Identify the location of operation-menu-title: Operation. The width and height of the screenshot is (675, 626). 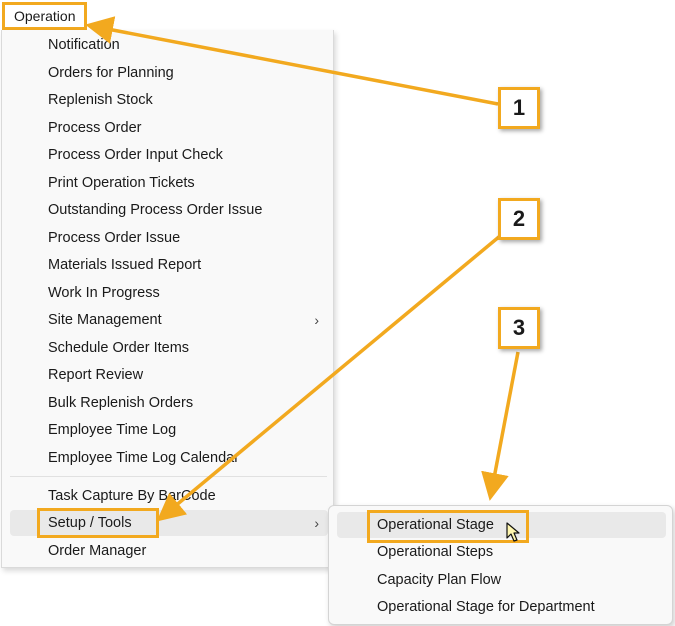
(45, 16).